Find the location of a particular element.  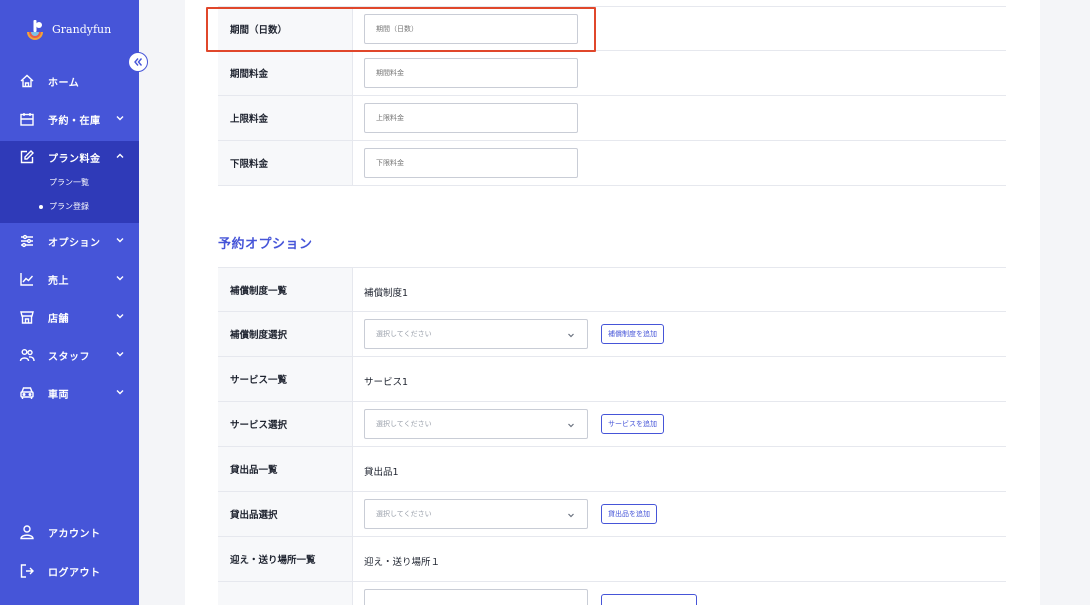

section-title: 予約オプション is located at coordinates (265, 244).